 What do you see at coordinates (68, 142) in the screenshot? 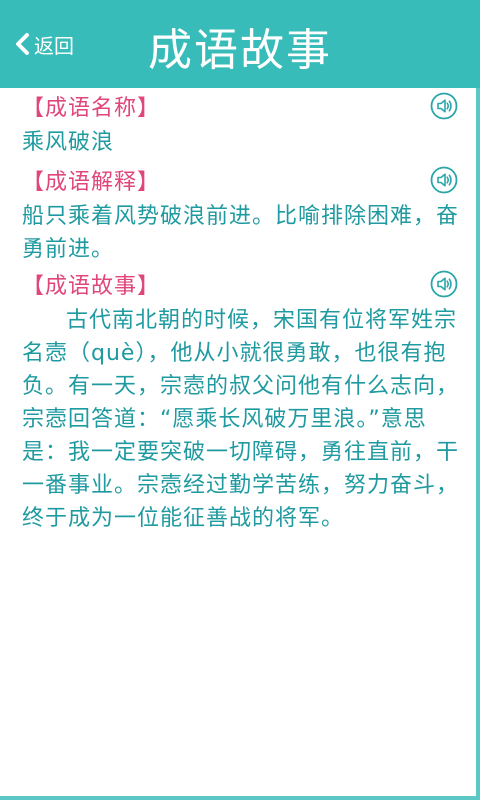
I see `idiom-name-text: 乘风破浪` at bounding box center [68, 142].